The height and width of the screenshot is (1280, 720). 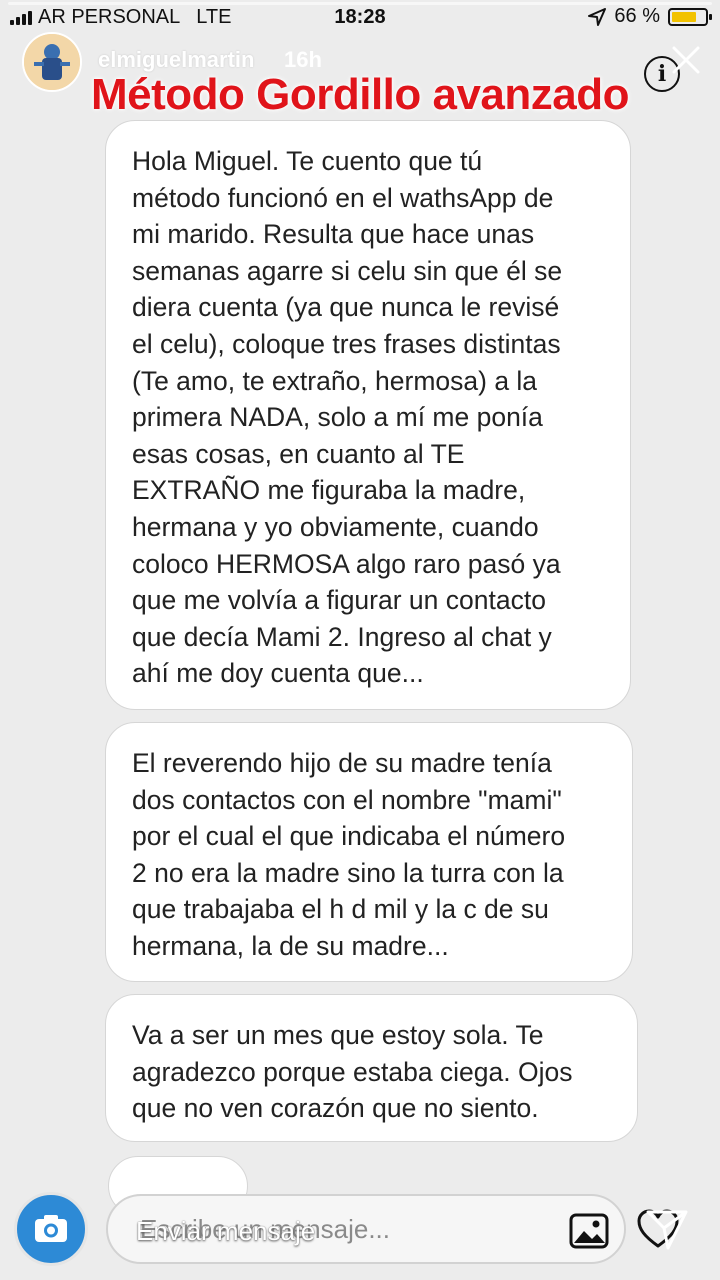 I want to click on battery-icon, so click(x=690, y=16).